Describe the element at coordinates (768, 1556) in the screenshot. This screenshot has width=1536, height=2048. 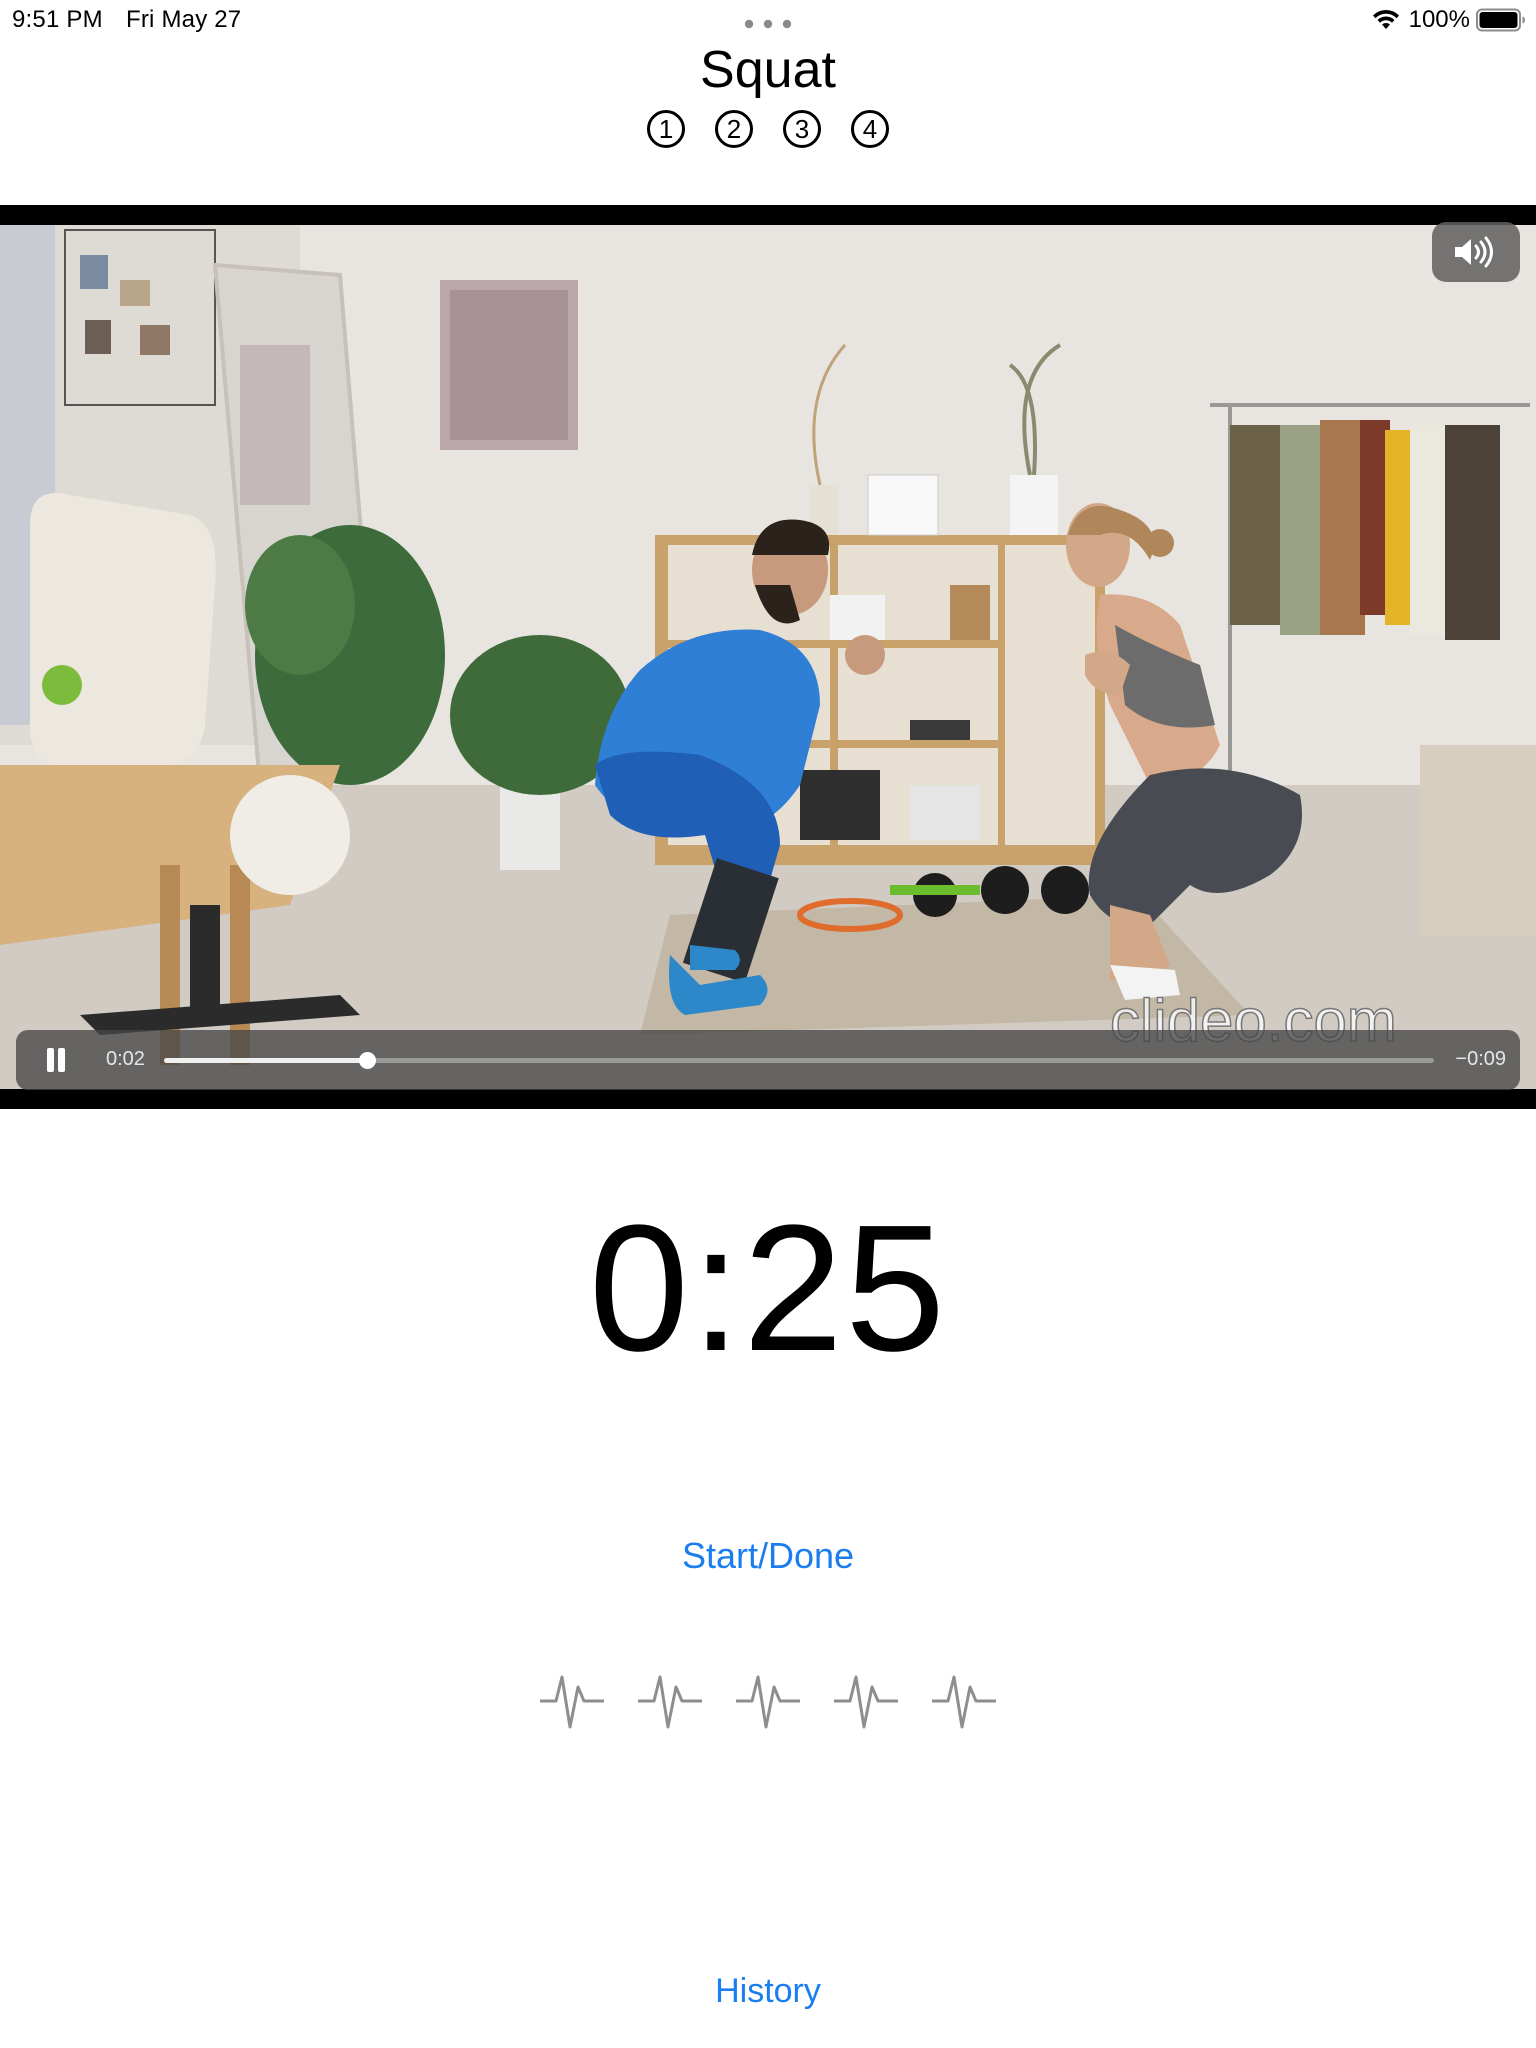
I see `start-done-button: Start/Done` at that location.